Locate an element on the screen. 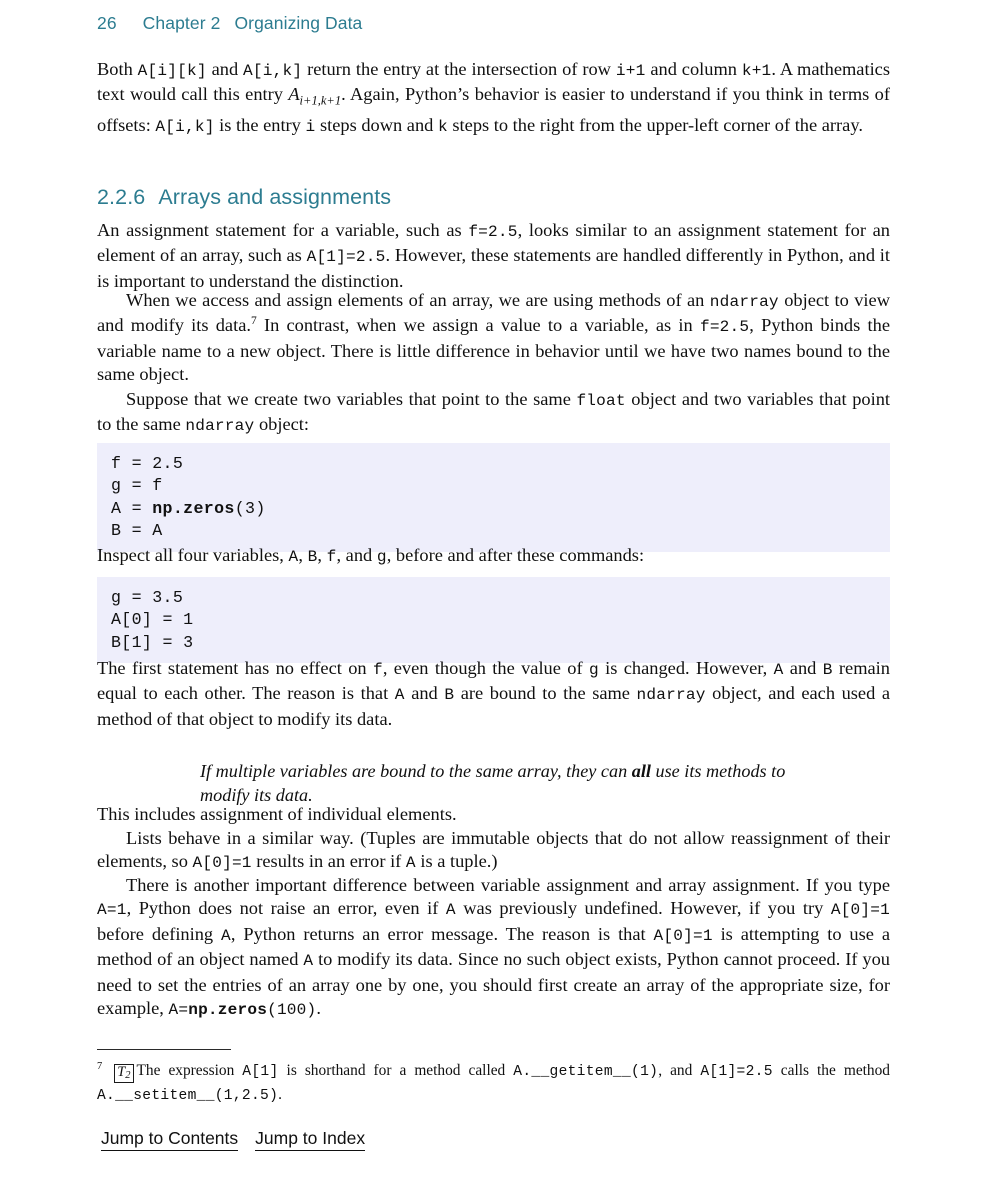 The height and width of the screenshot is (1186, 988). code-block-create-variables: f = 2.5 g = f A = np.zeros(3) B = A is located at coordinates (493, 497).